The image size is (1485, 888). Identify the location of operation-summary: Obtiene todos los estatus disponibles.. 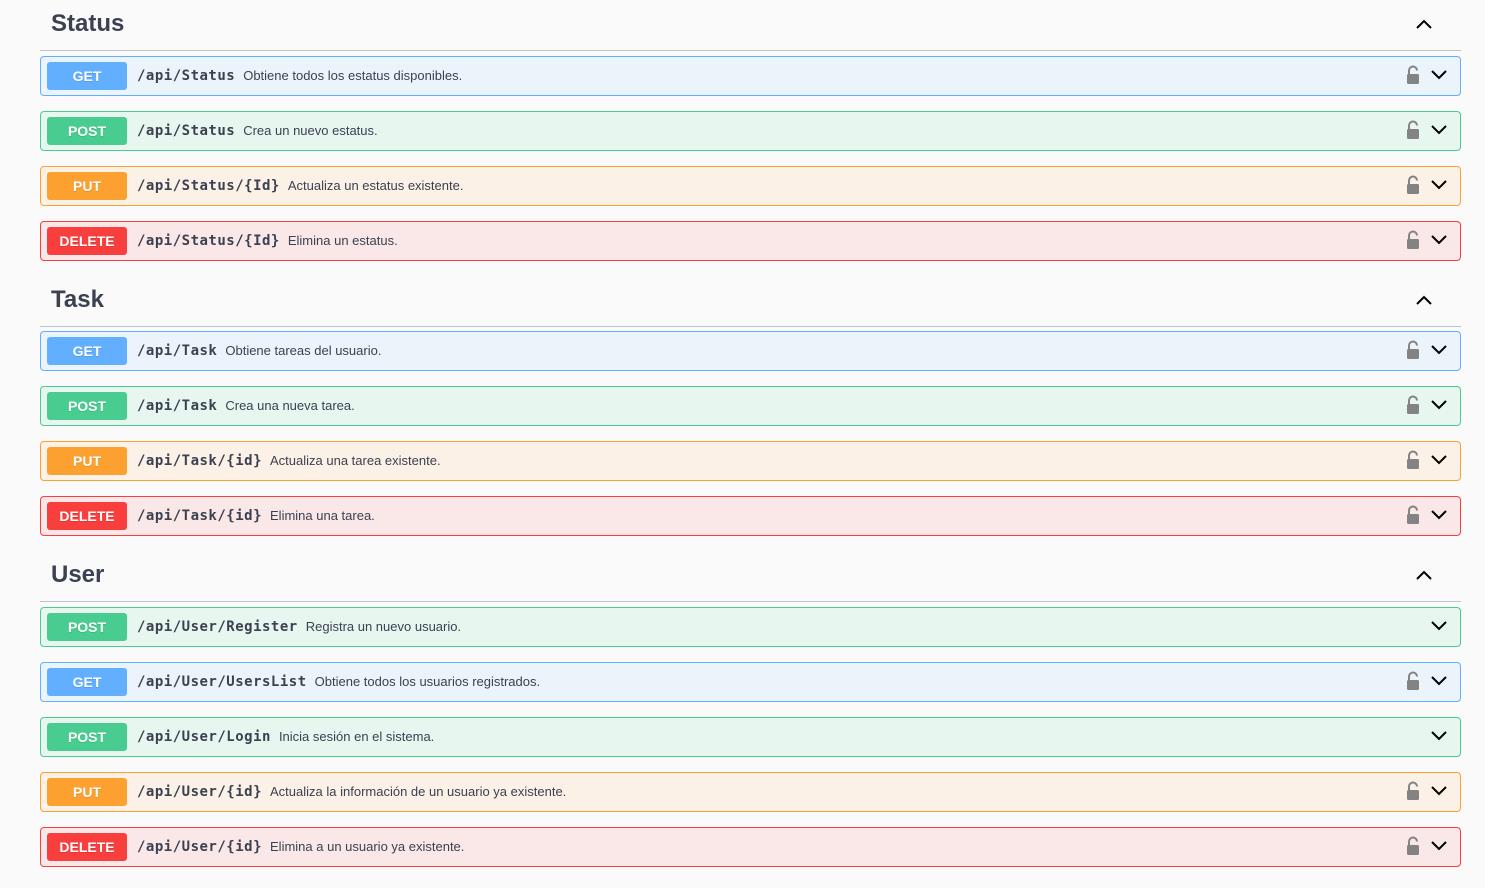
(353, 75).